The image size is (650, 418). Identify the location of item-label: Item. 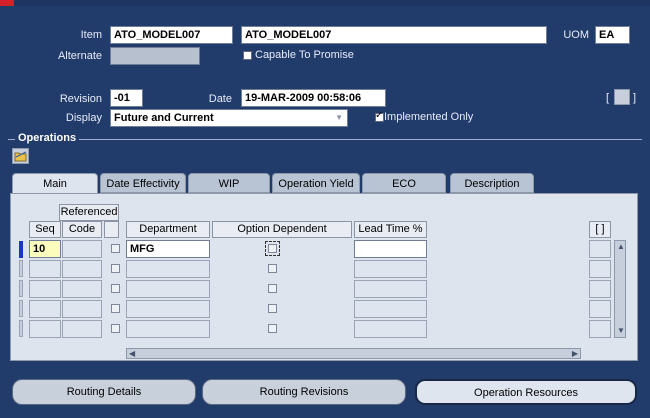
(91, 35).